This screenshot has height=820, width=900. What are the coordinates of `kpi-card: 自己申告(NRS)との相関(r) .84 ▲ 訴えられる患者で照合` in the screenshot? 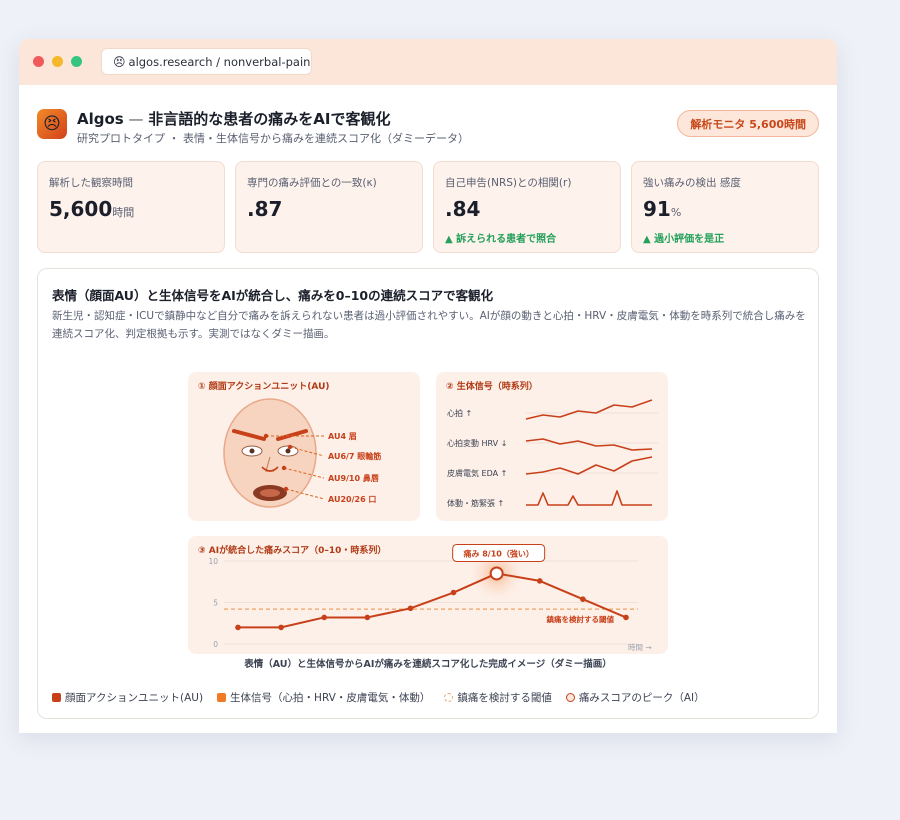 It's located at (527, 207).